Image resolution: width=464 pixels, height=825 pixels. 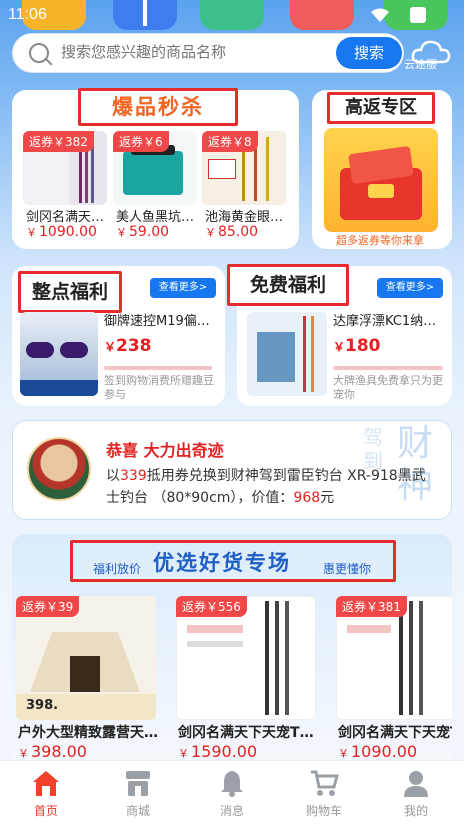 I want to click on nav-label: 购物车, so click(x=323, y=811).